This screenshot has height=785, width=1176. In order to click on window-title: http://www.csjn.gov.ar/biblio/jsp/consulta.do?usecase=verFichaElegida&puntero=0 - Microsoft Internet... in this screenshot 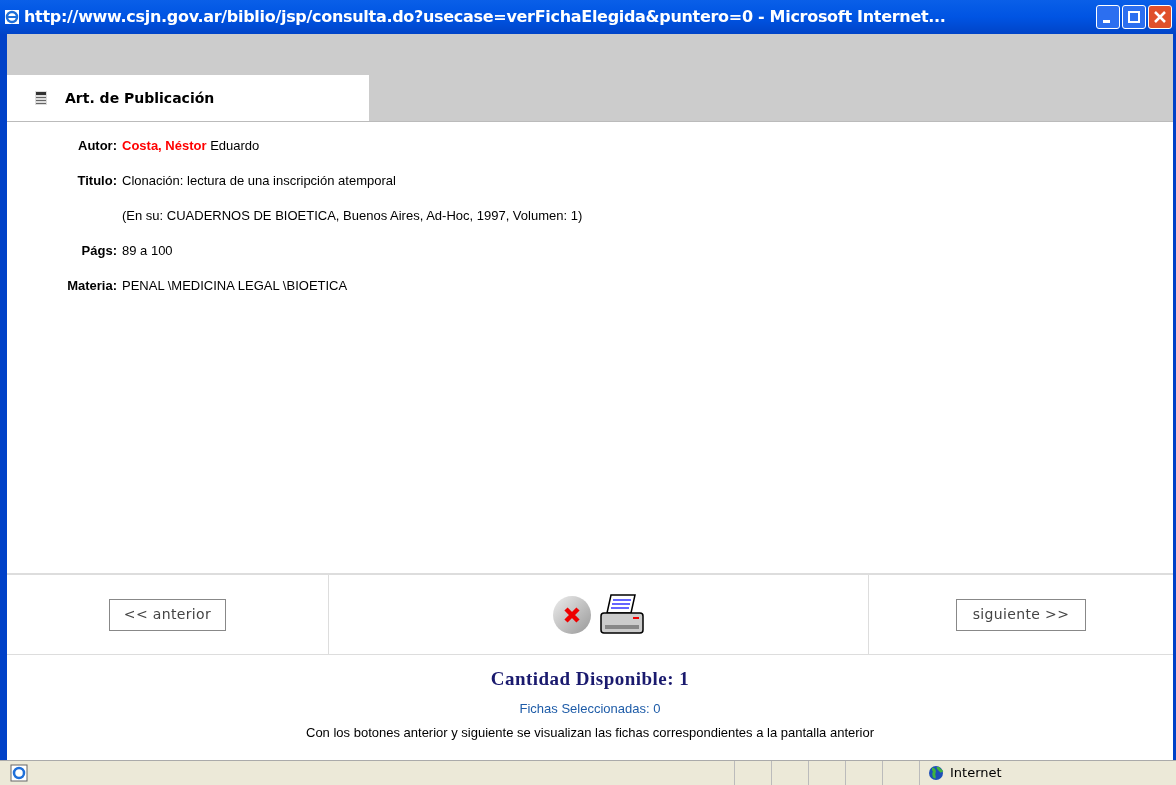, I will do `click(485, 17)`.